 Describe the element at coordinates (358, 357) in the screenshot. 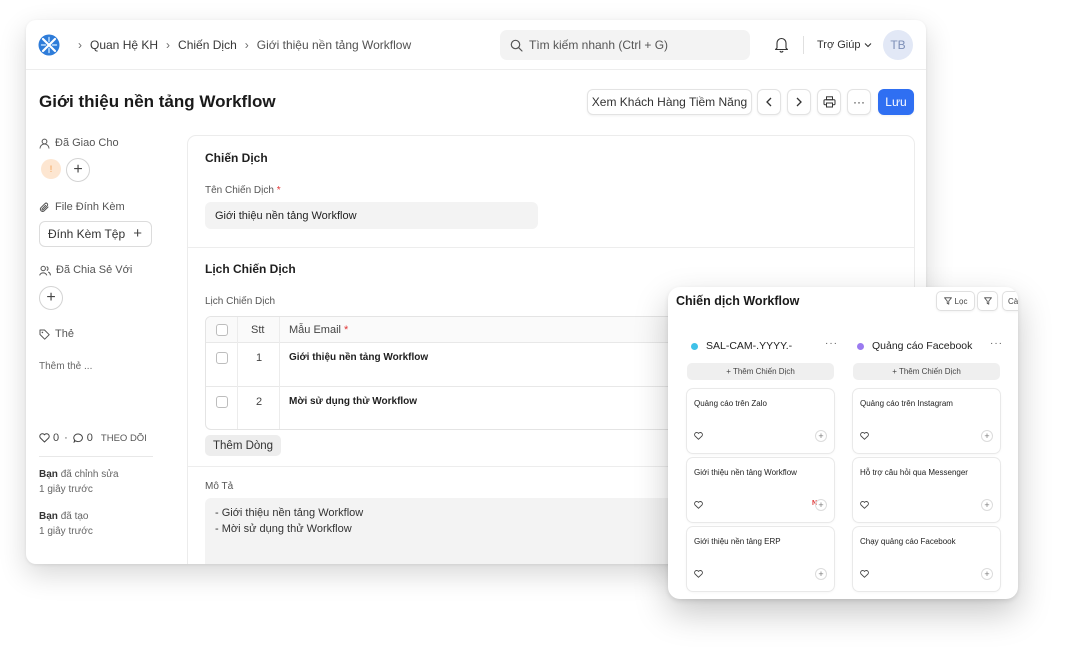

I see `row-template: Giới thiệu nền tảng Workflow` at that location.